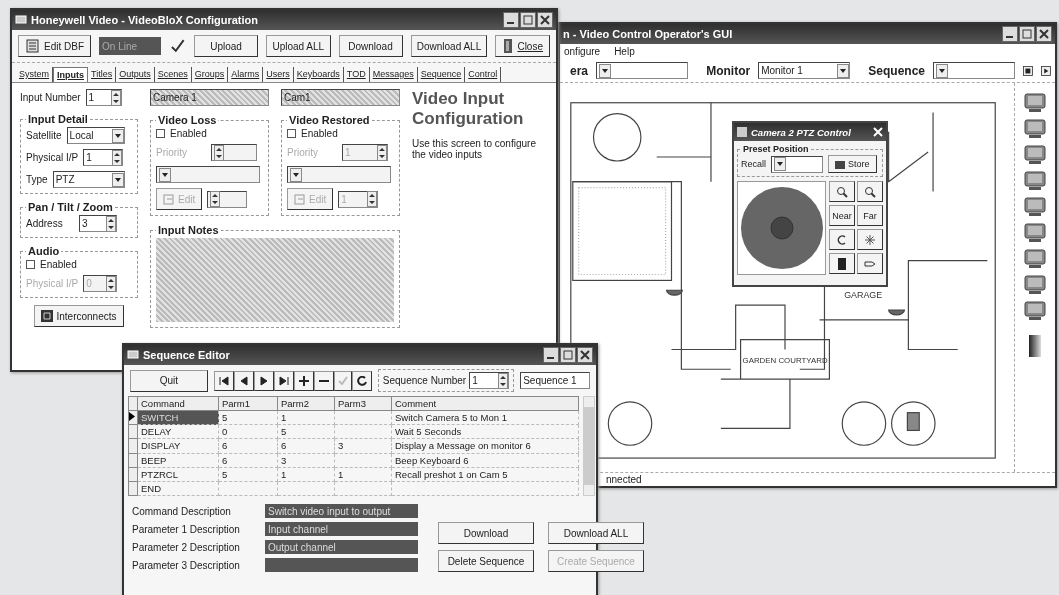 This screenshot has width=1059, height=595. What do you see at coordinates (624, 51) in the screenshot?
I see `menu-item: Help` at bounding box center [624, 51].